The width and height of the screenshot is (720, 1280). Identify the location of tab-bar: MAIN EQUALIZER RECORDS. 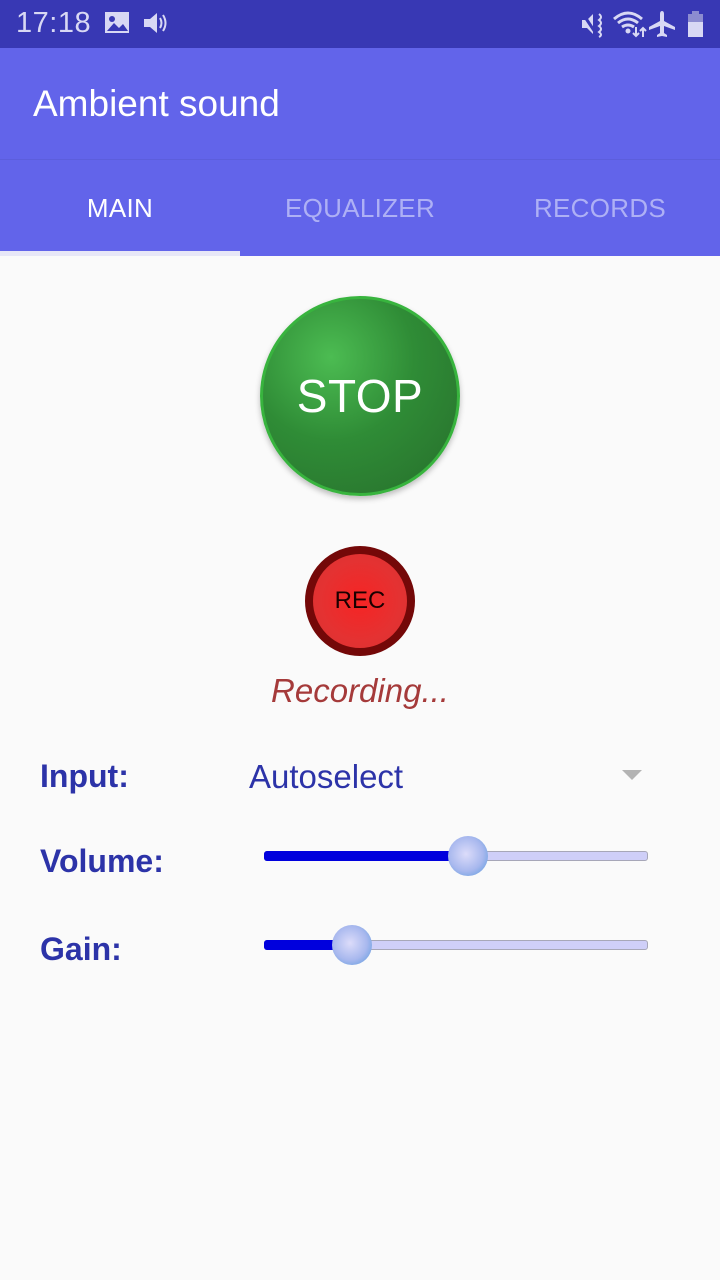
(360, 208).